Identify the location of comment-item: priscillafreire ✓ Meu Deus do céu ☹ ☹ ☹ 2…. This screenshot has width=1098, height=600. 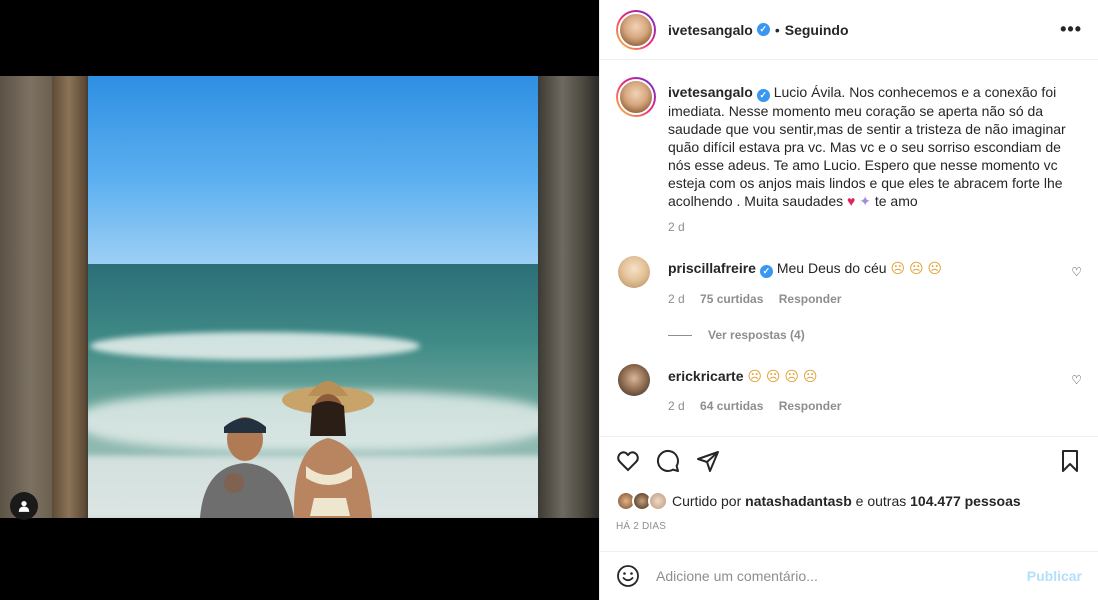
(849, 281).